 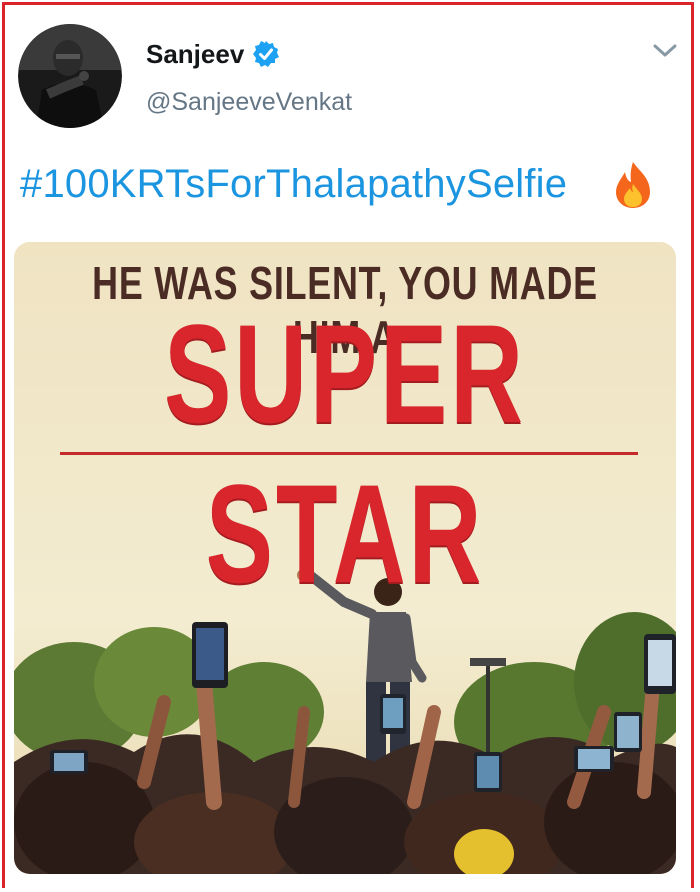 I want to click on display-name: Sanjeev, so click(x=195, y=54).